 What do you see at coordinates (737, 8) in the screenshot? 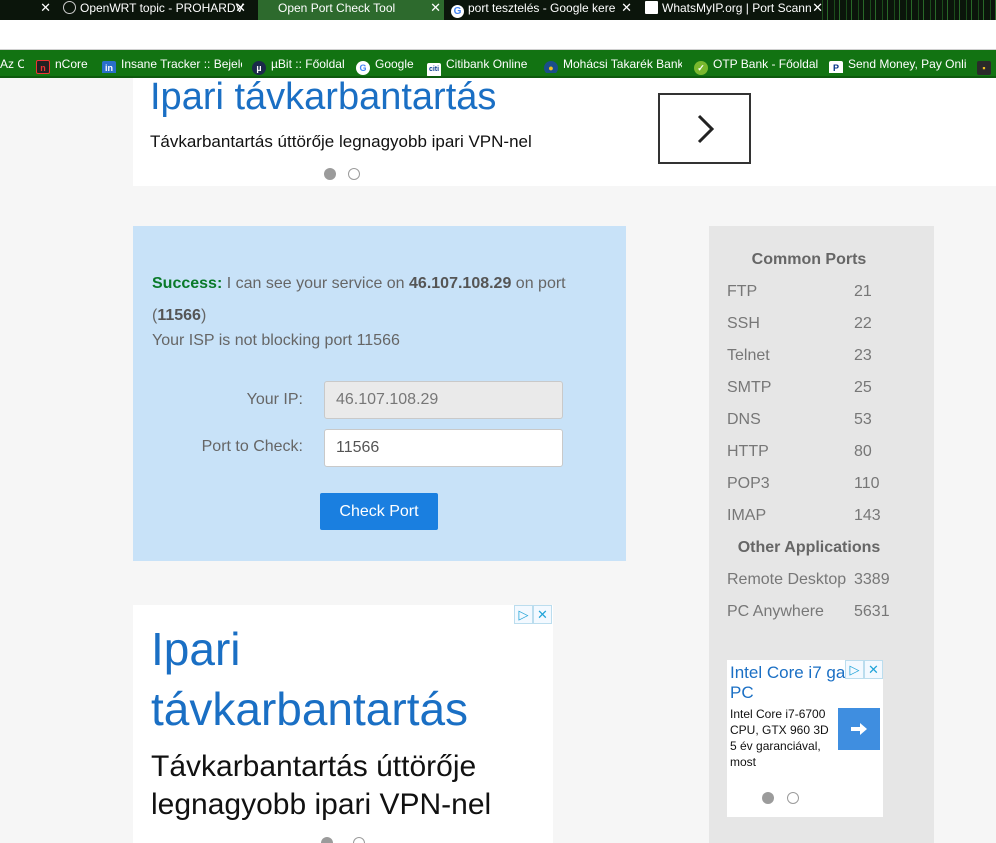
I see `tab-label: WhatsMyIP.org | Port Scann` at bounding box center [737, 8].